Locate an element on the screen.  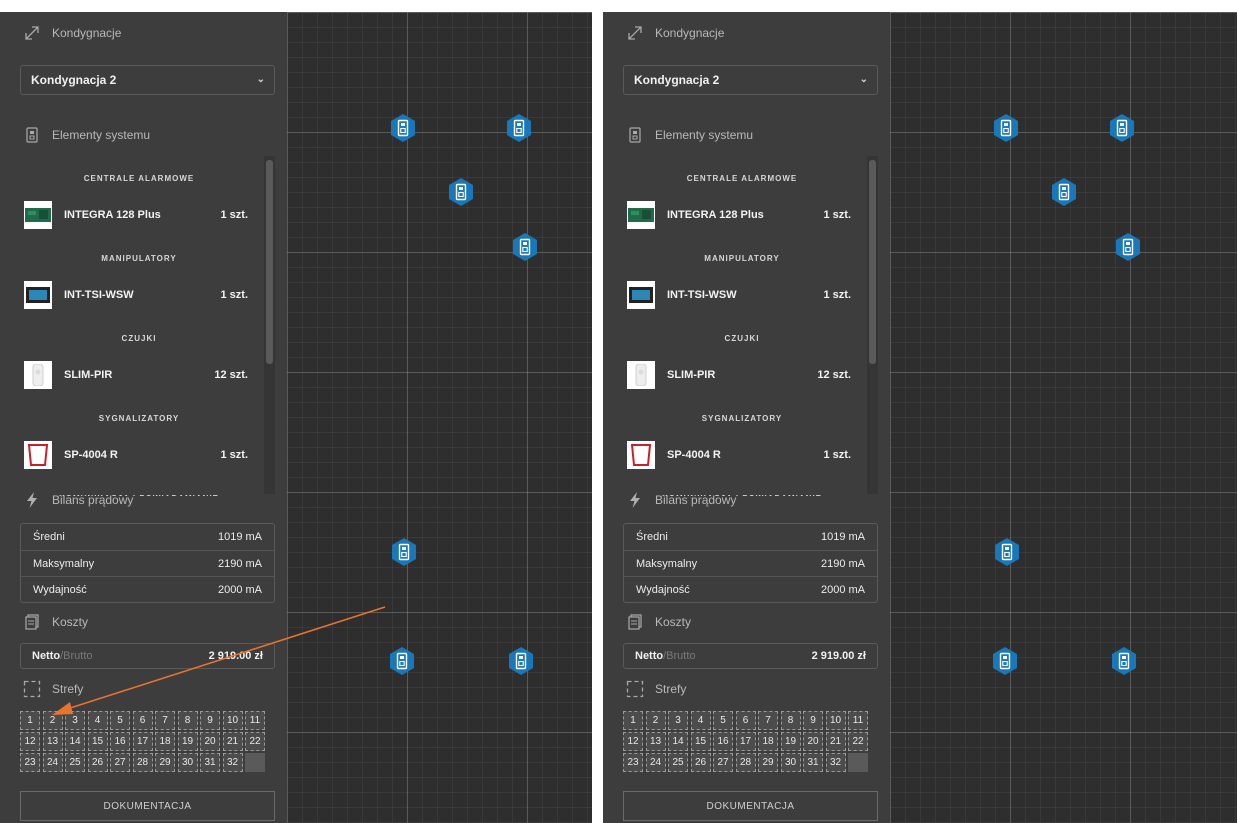
floor-select: Kondygnacja 2 ⌄ is located at coordinates (147, 80).